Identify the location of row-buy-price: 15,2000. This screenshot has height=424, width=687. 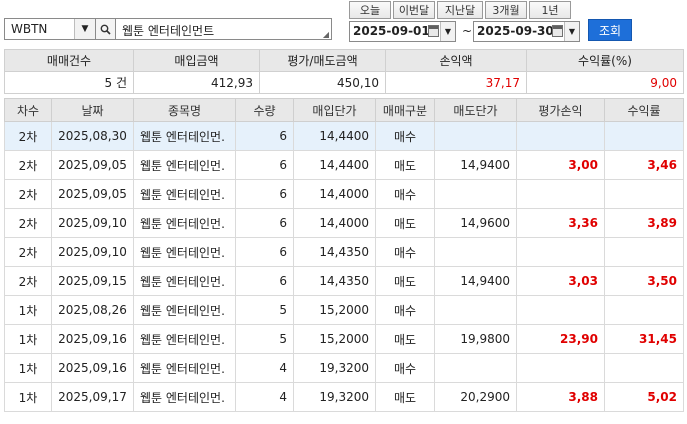
(334, 310).